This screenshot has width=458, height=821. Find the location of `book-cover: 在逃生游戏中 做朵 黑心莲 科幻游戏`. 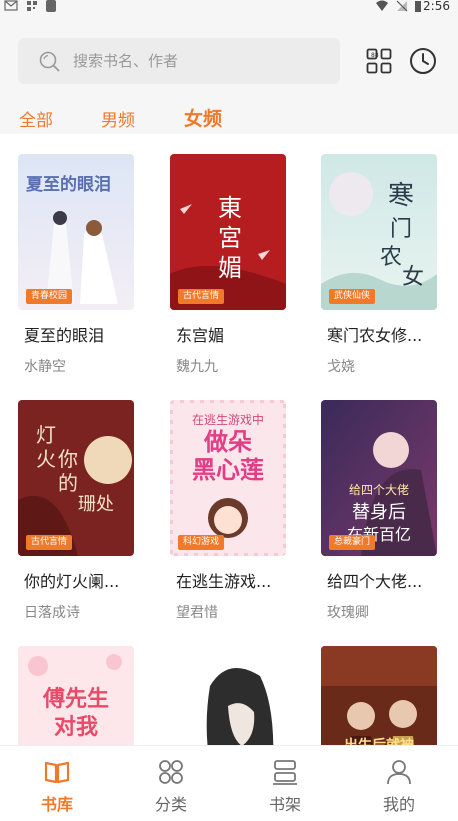

book-cover: 在逃生游戏中 做朵 黑心莲 科幻游戏 is located at coordinates (228, 478).